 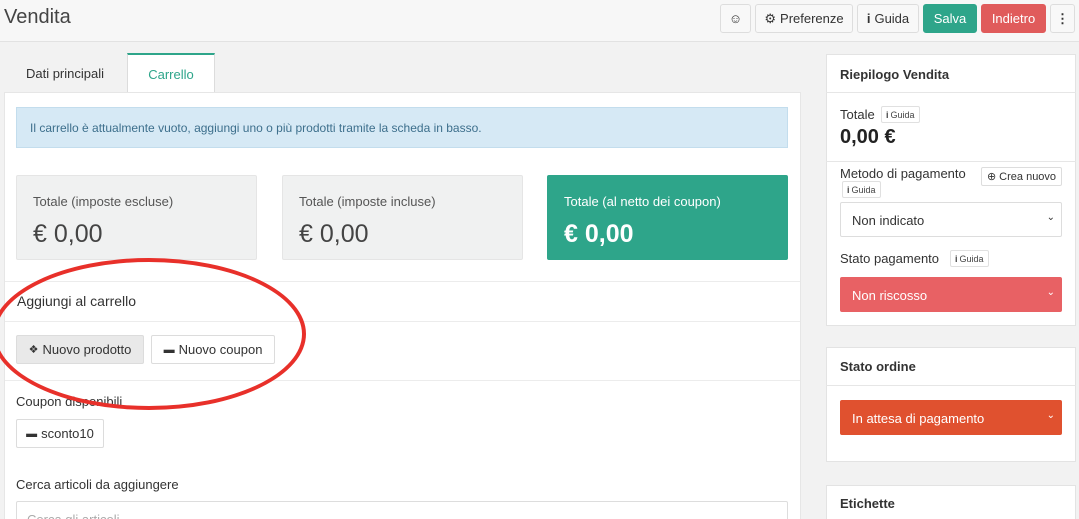 I want to click on help-button: i Guida, so click(x=888, y=18).